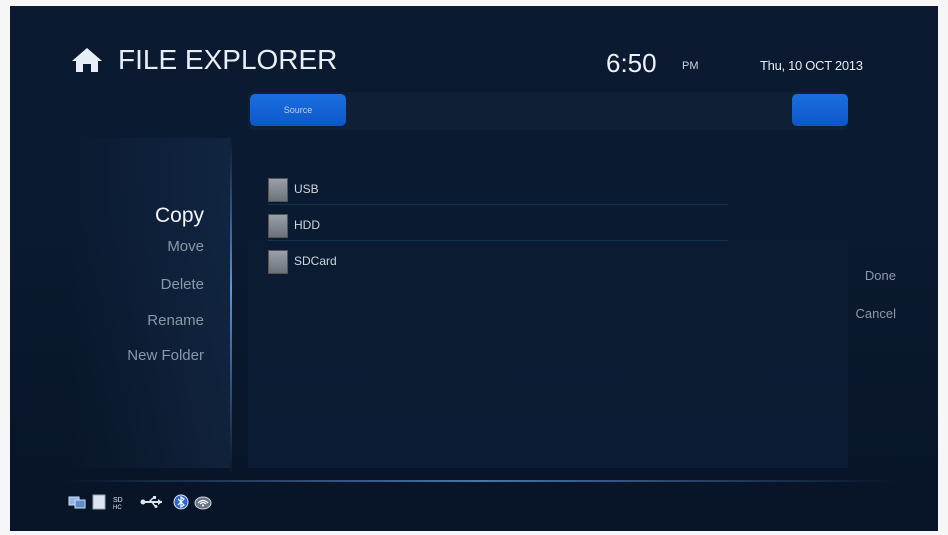  I want to click on menu-item-rename: Rename, so click(175, 320).